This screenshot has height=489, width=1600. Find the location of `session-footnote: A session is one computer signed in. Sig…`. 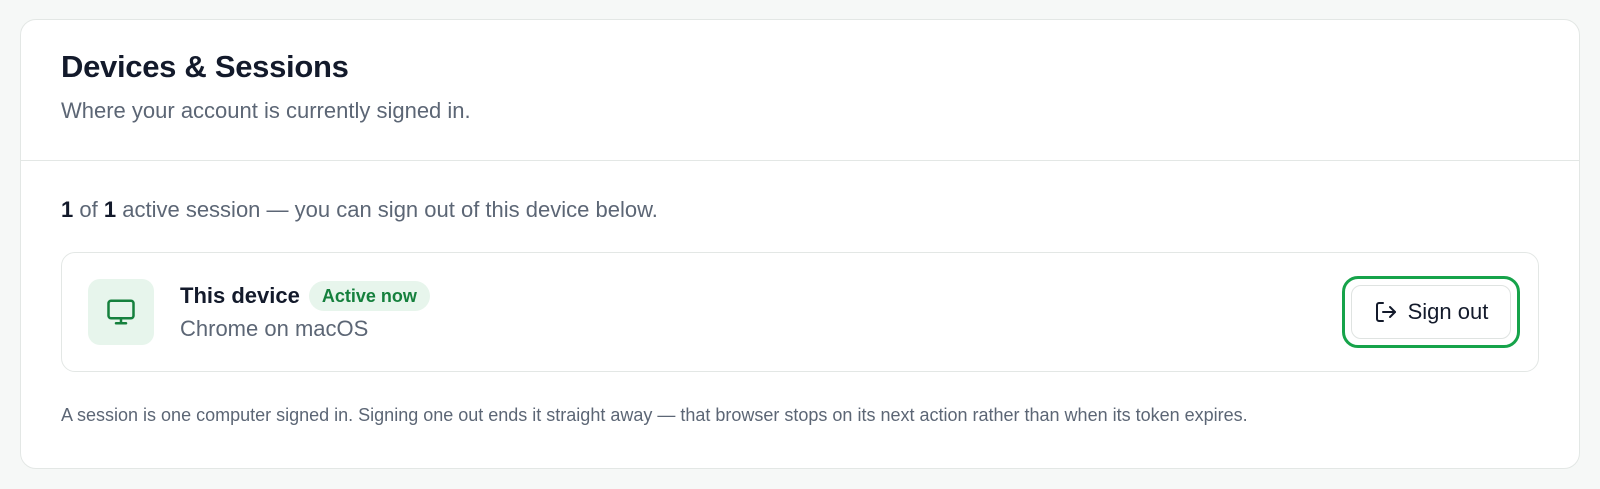

session-footnote: A session is one computer signed in. Sig… is located at coordinates (654, 415).